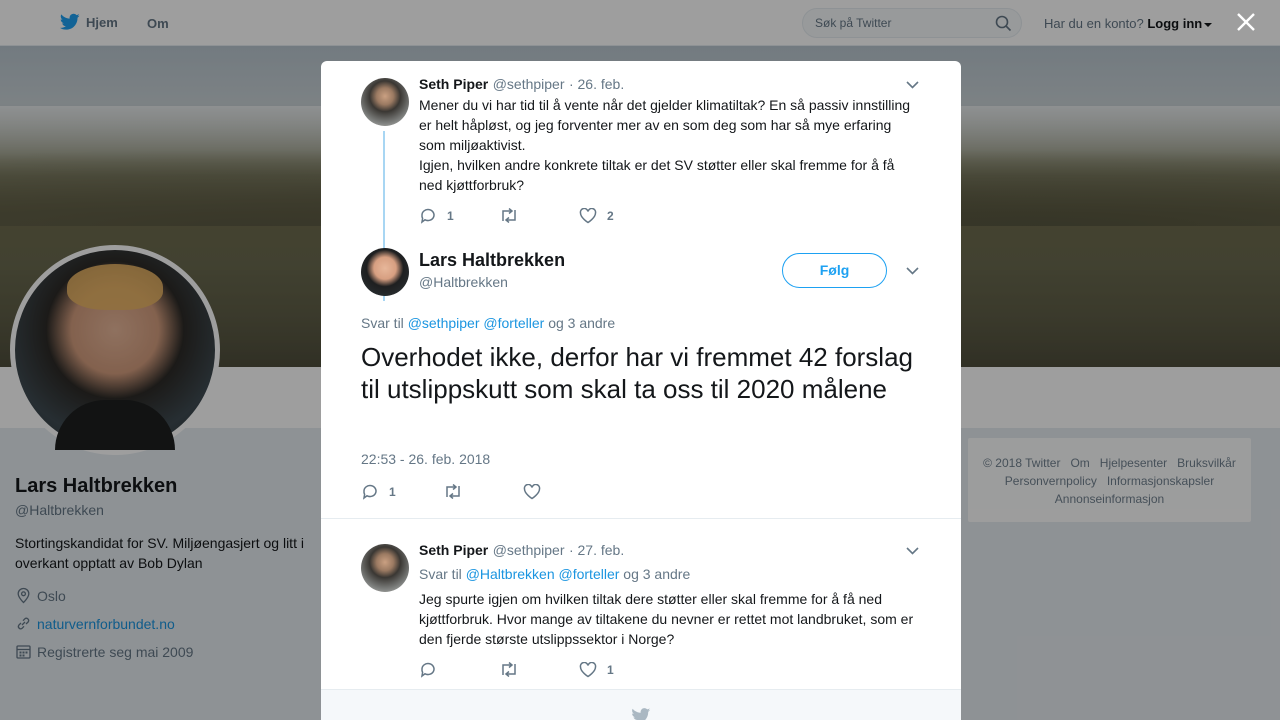  What do you see at coordinates (444, 323) in the screenshot?
I see `mention-link: @sethpiper` at bounding box center [444, 323].